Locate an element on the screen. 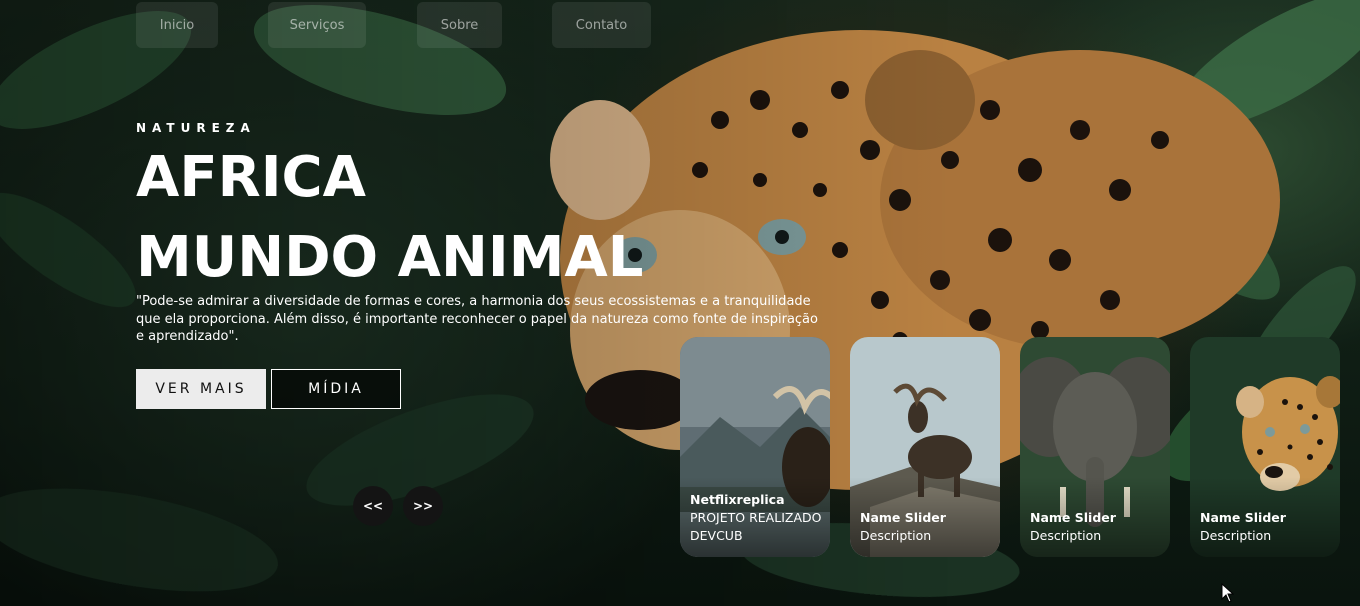  card-title: Netflixreplica is located at coordinates (737, 499).